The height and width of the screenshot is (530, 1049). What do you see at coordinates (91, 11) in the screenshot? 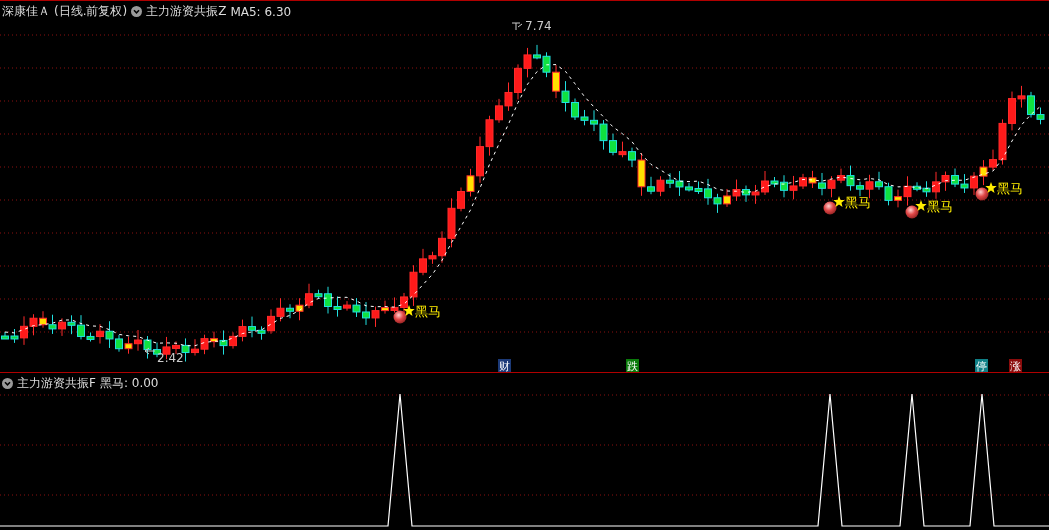
I see `chart-period: (日线.前复权)` at bounding box center [91, 11].